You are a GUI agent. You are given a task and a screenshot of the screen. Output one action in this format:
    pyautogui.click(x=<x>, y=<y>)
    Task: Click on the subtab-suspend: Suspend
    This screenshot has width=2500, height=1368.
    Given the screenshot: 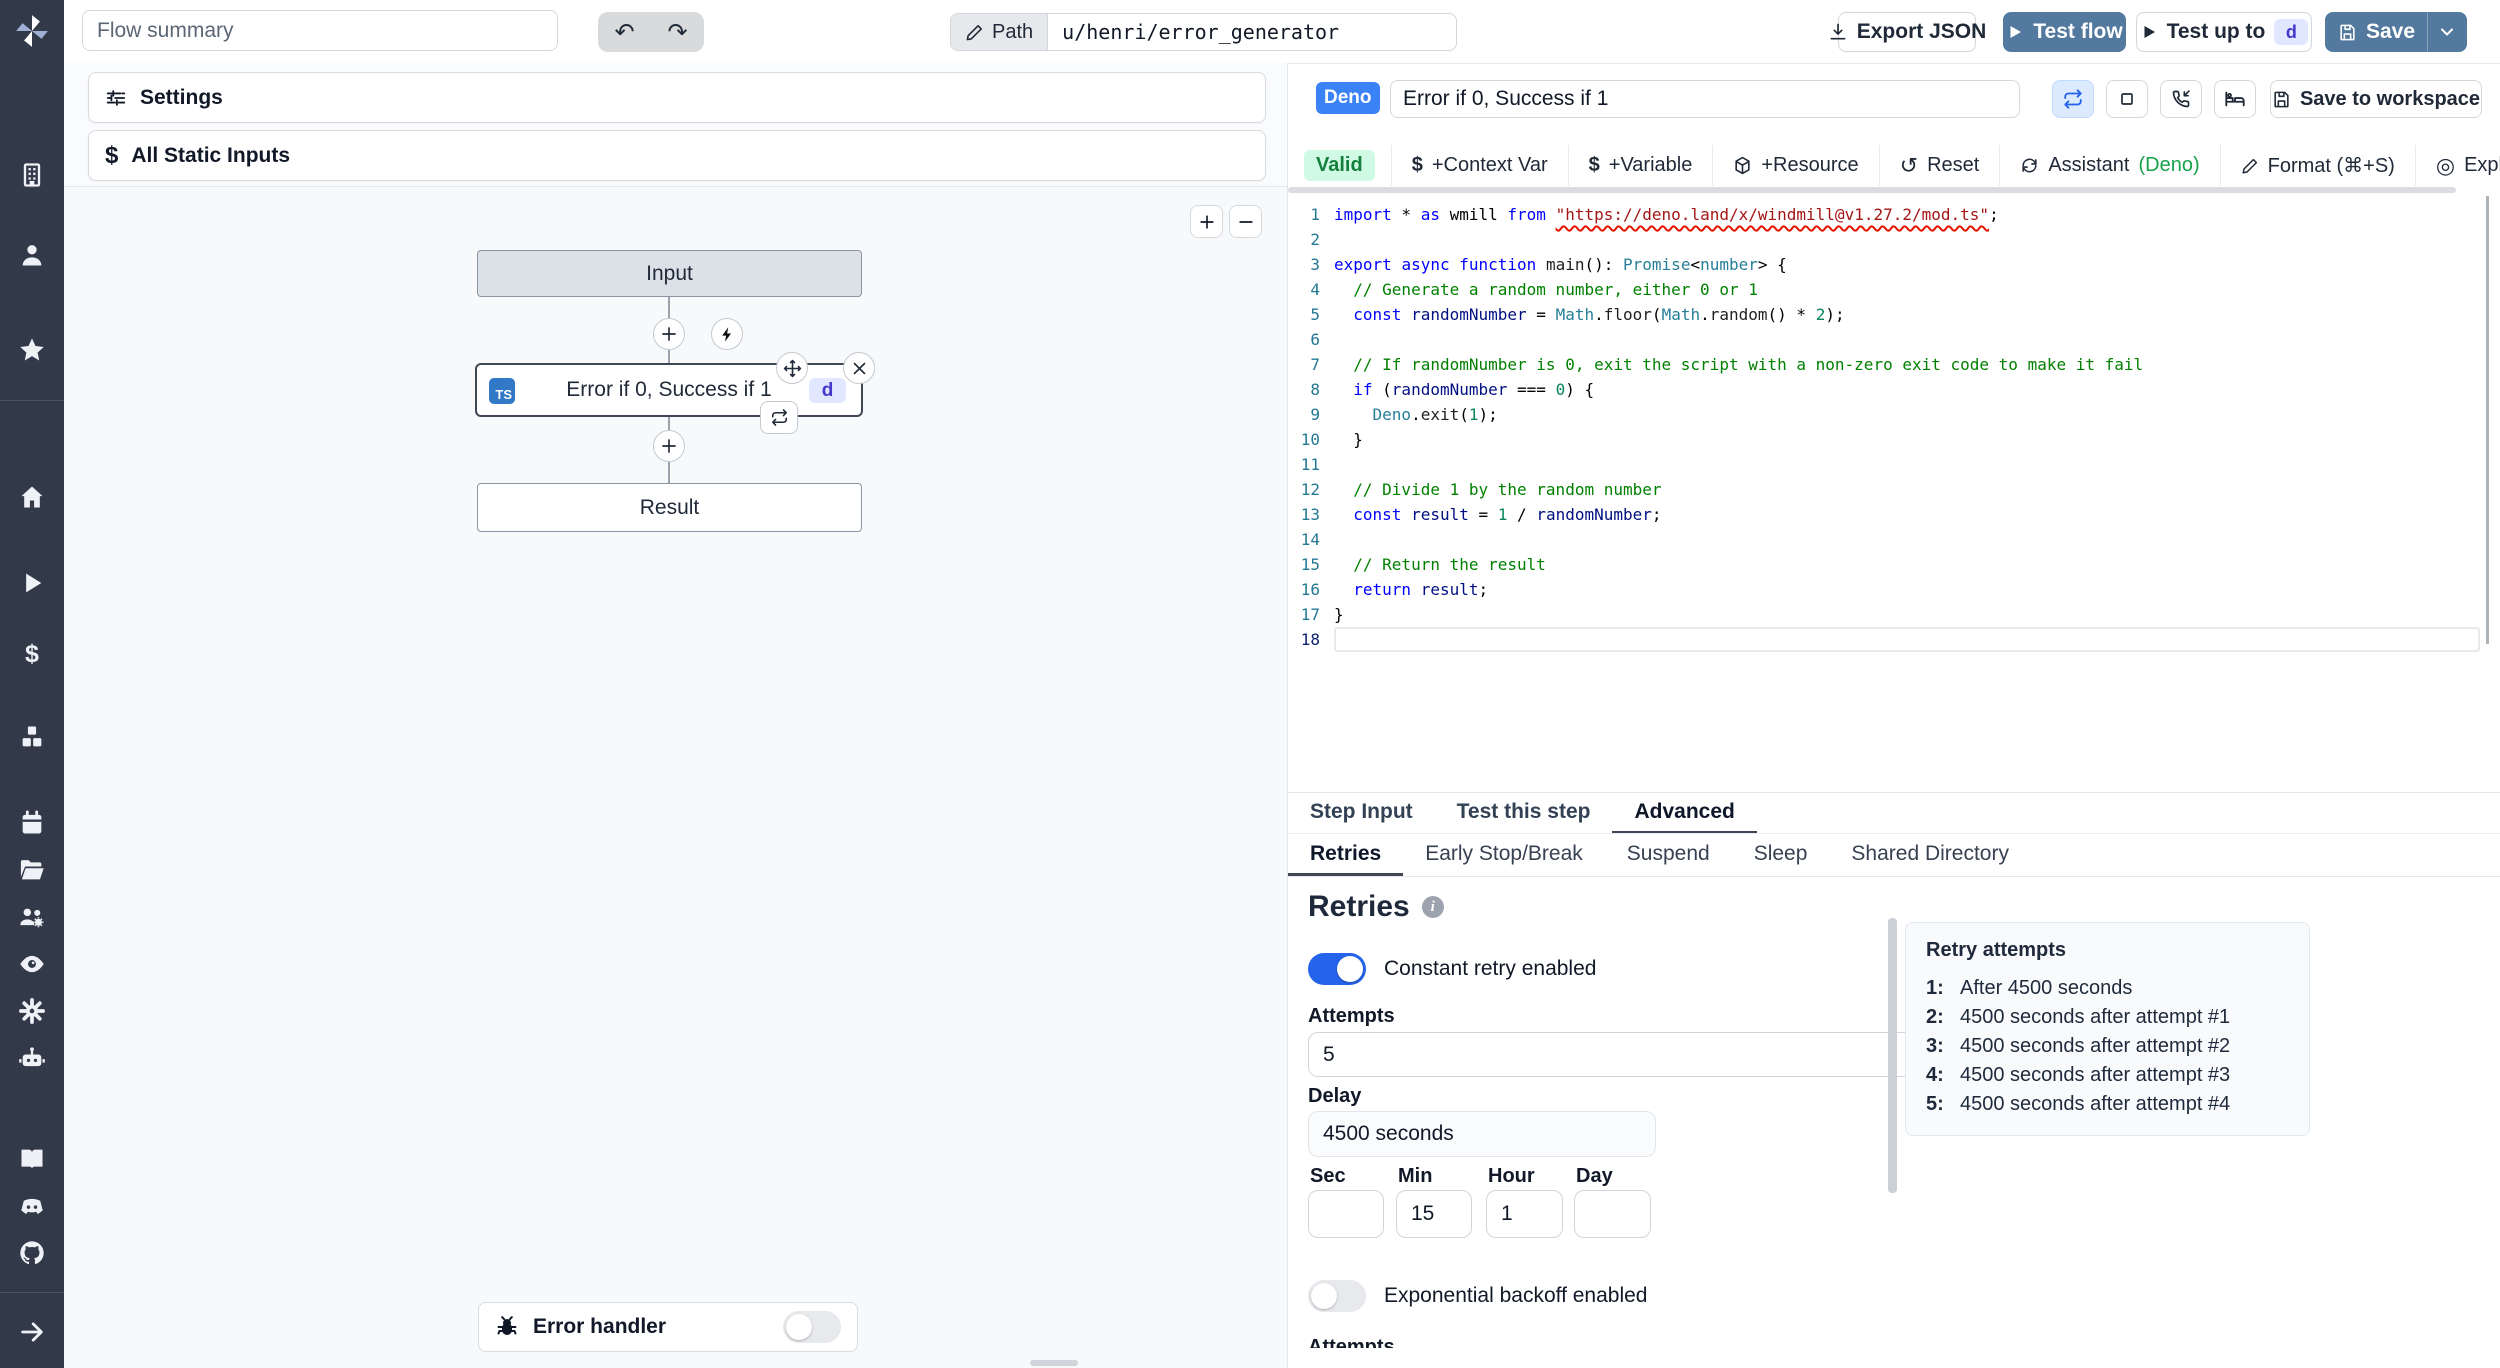 What is the action you would take?
    pyautogui.click(x=1668, y=855)
    